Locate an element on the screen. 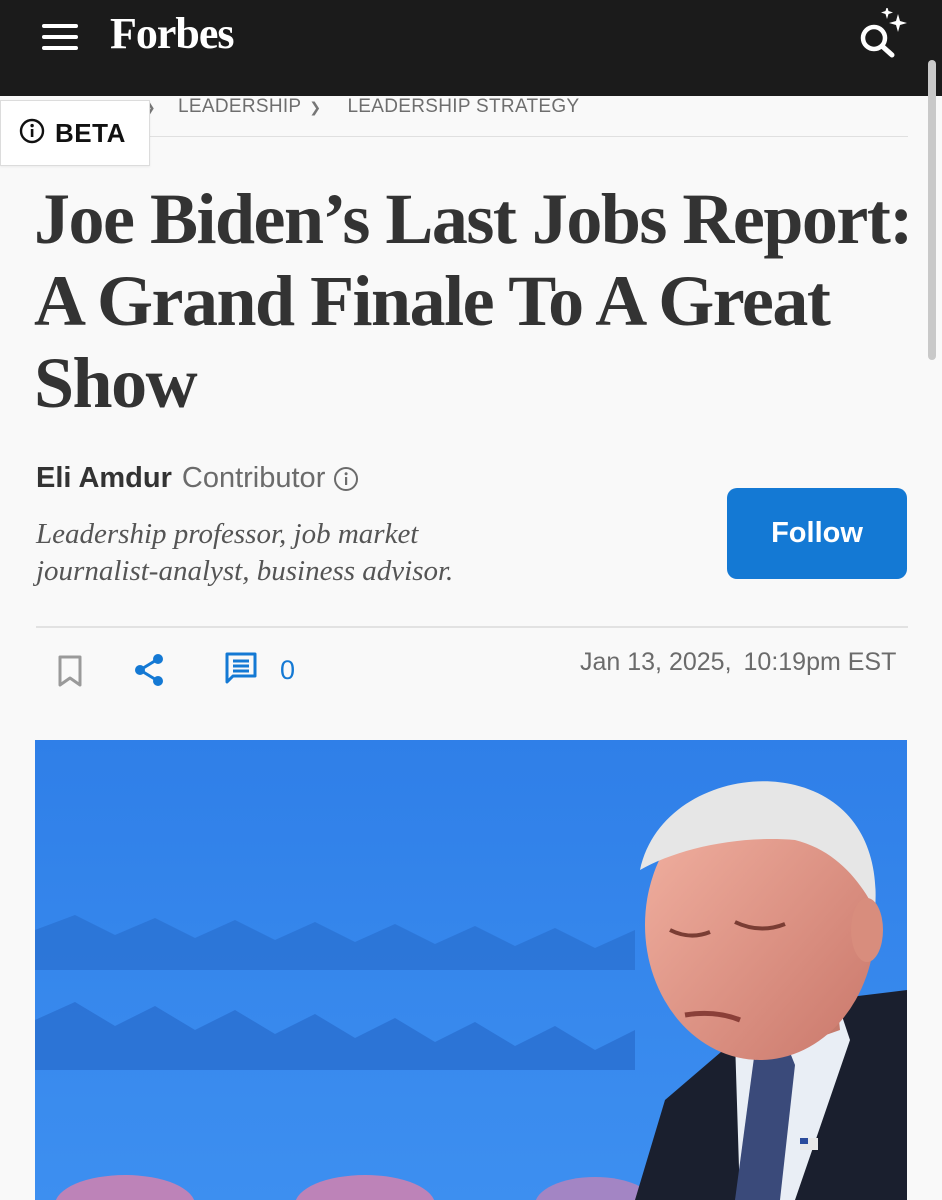  comment-icon is located at coordinates (241, 670).